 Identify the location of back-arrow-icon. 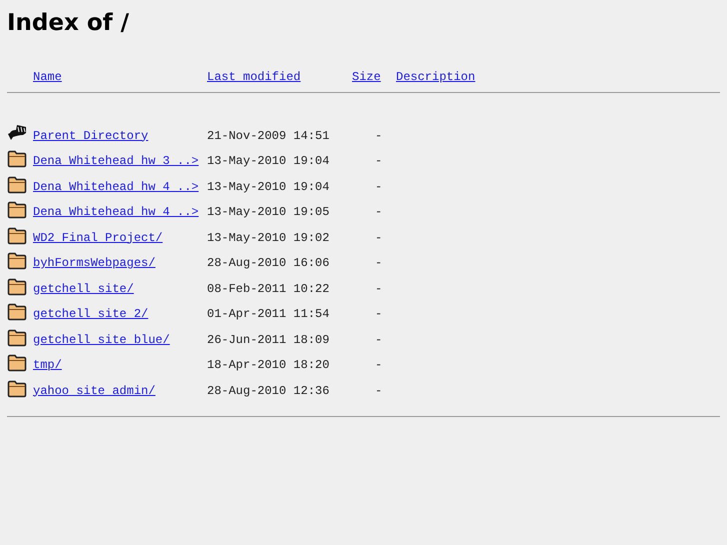
(17, 132).